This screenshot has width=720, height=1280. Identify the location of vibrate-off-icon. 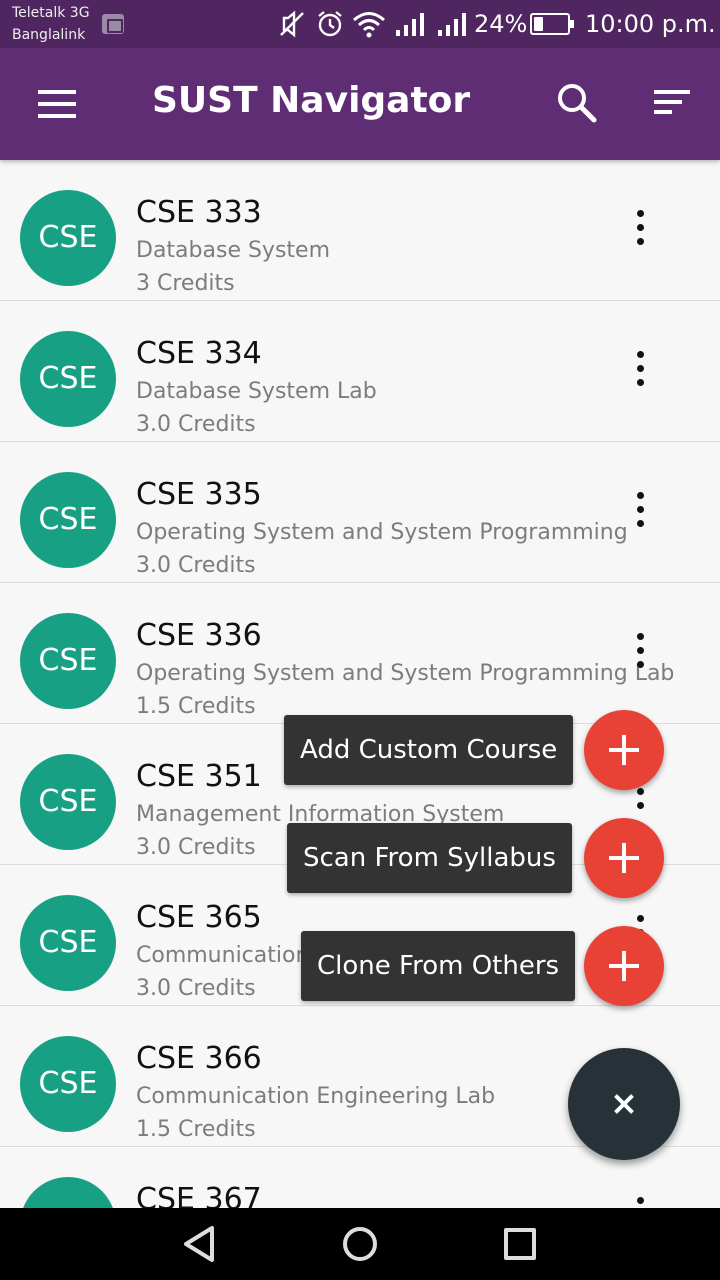
(292, 24).